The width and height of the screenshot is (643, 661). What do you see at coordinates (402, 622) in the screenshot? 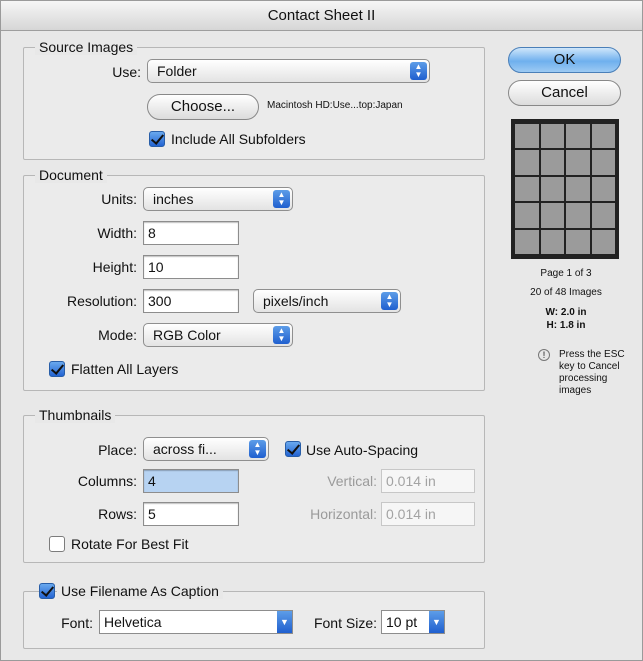
I see `font-size-value: 10 pt` at bounding box center [402, 622].